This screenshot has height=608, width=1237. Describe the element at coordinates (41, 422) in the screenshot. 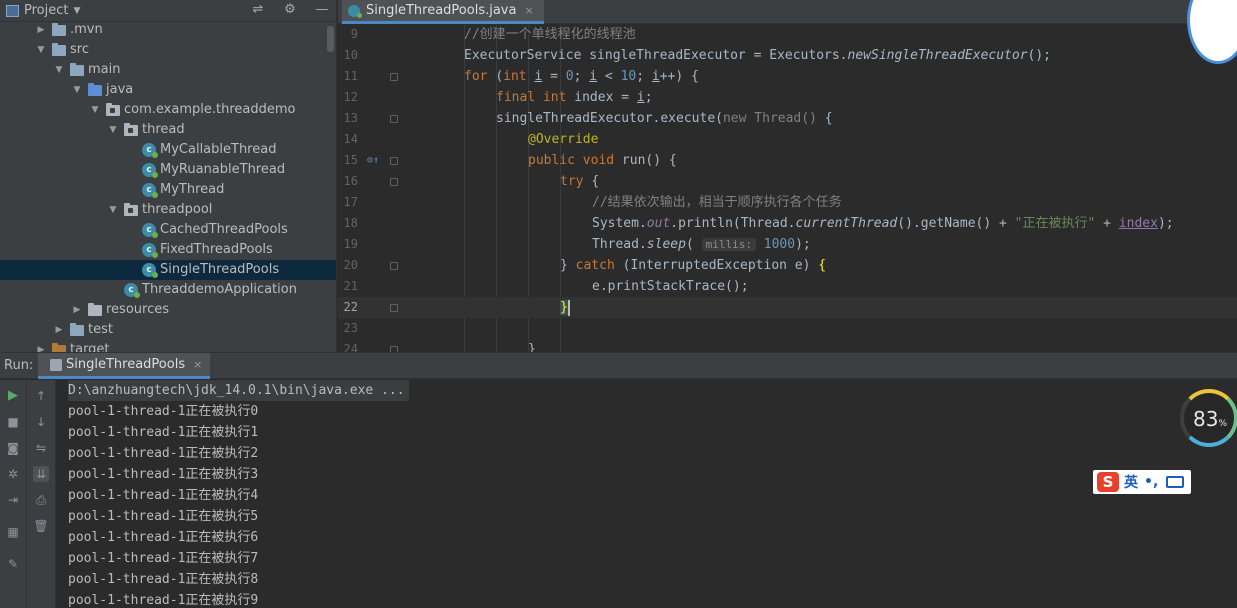

I see `arrow-down-icon: ↓` at that location.